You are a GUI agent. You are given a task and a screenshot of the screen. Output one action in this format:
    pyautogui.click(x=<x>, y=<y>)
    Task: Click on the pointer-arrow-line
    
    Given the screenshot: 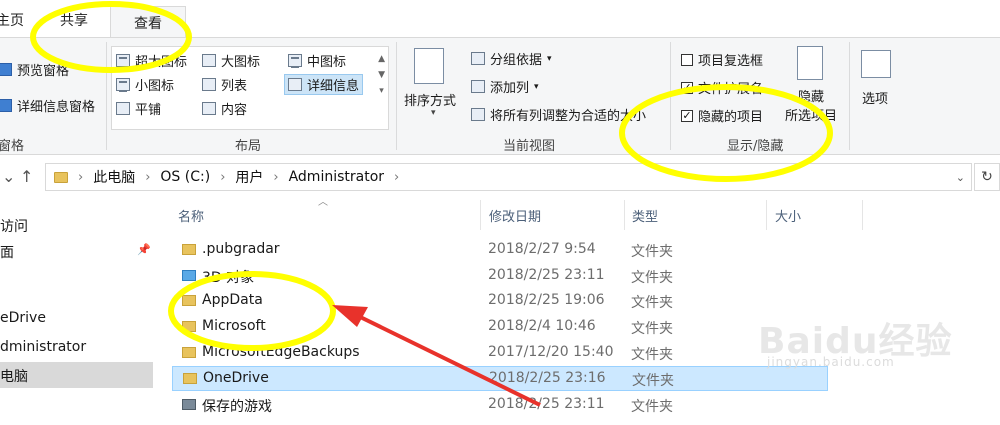 What is the action you would take?
    pyautogui.click(x=445, y=358)
    